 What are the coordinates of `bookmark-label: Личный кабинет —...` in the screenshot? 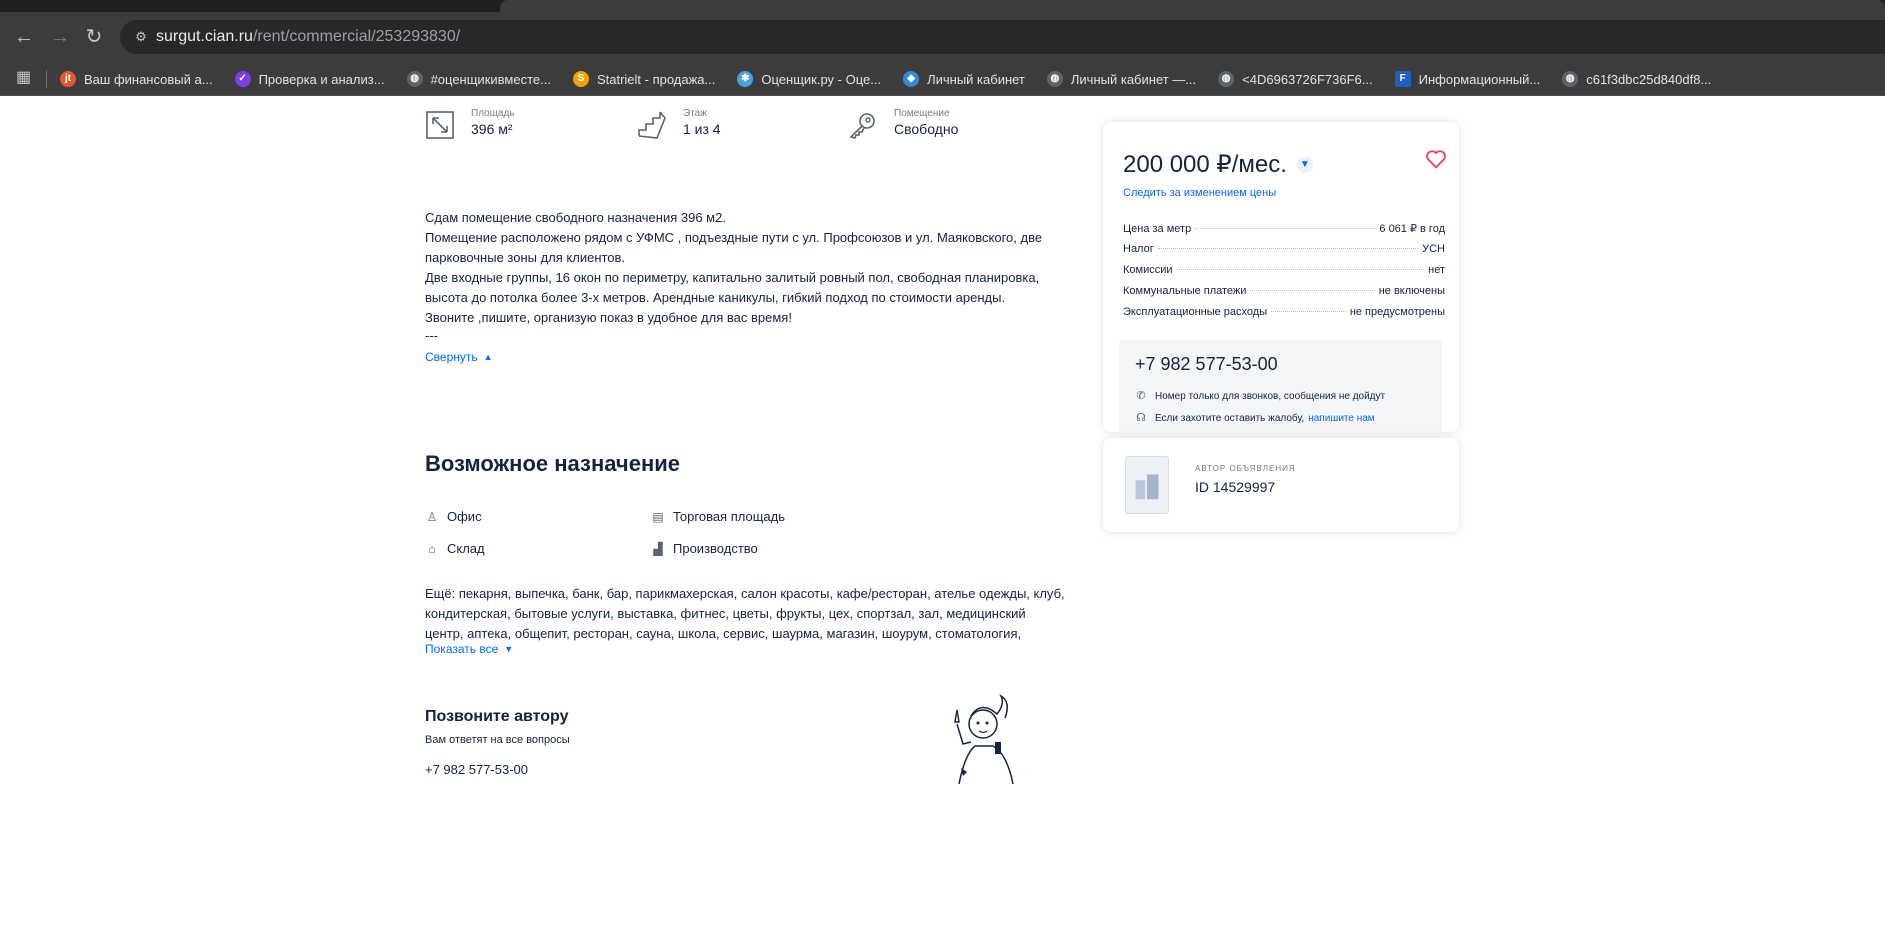 It's located at (1133, 79).